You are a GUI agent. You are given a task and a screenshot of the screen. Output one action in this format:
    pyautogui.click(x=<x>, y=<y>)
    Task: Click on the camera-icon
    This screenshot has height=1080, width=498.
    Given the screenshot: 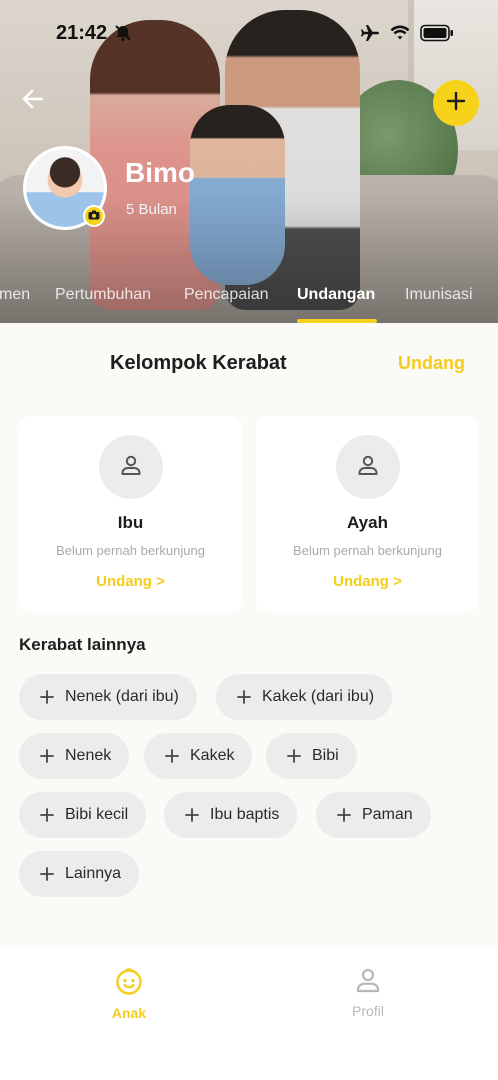 What is the action you would take?
    pyautogui.click(x=94, y=216)
    